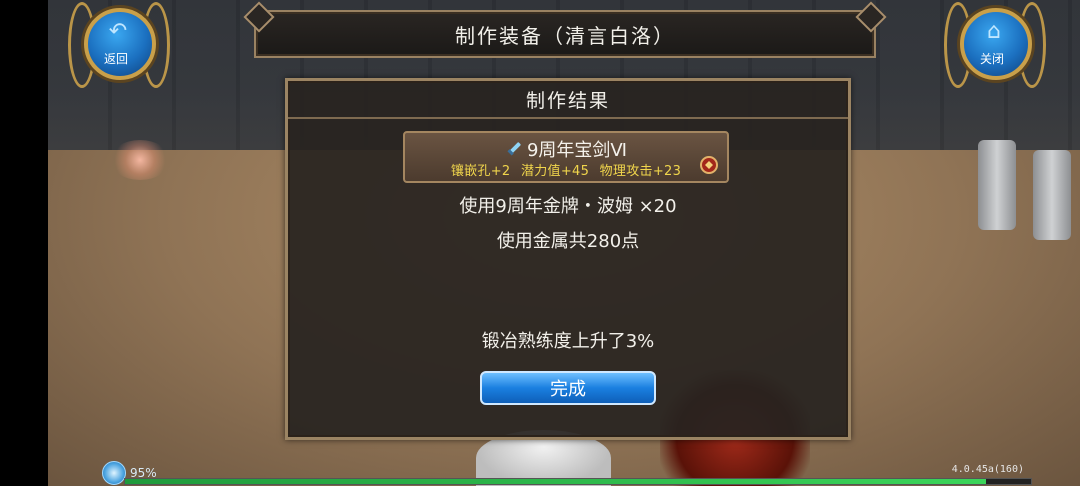  What do you see at coordinates (709, 165) in the screenshot?
I see `gem-slot-icon` at bounding box center [709, 165].